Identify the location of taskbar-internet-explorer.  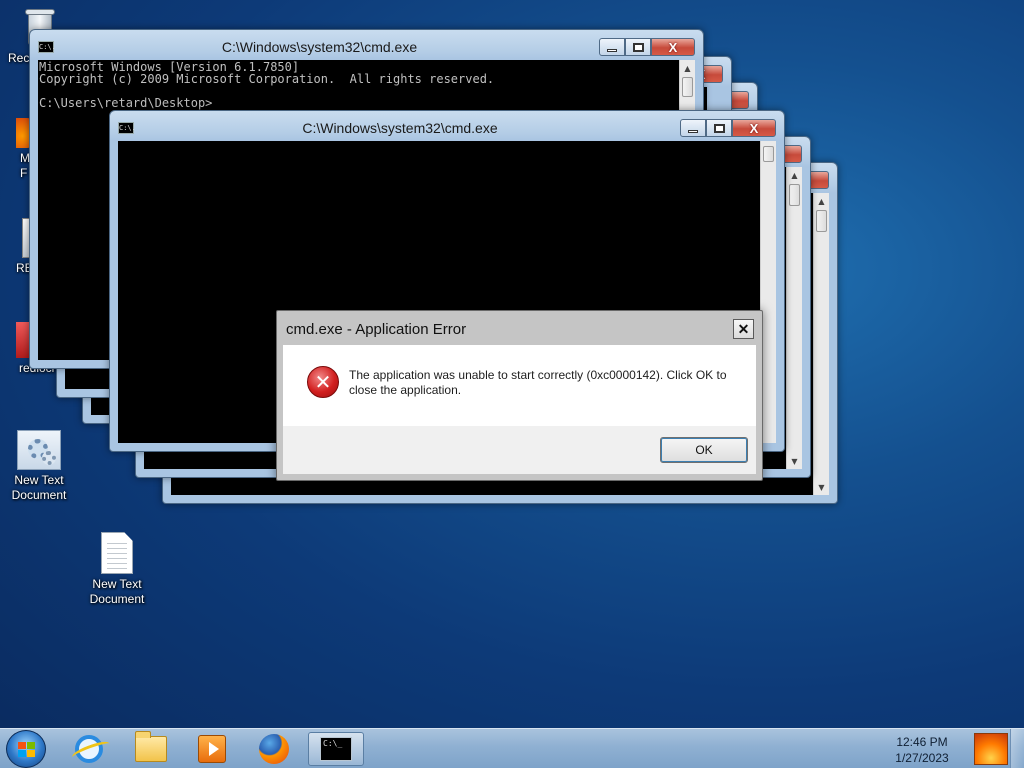
(89, 749).